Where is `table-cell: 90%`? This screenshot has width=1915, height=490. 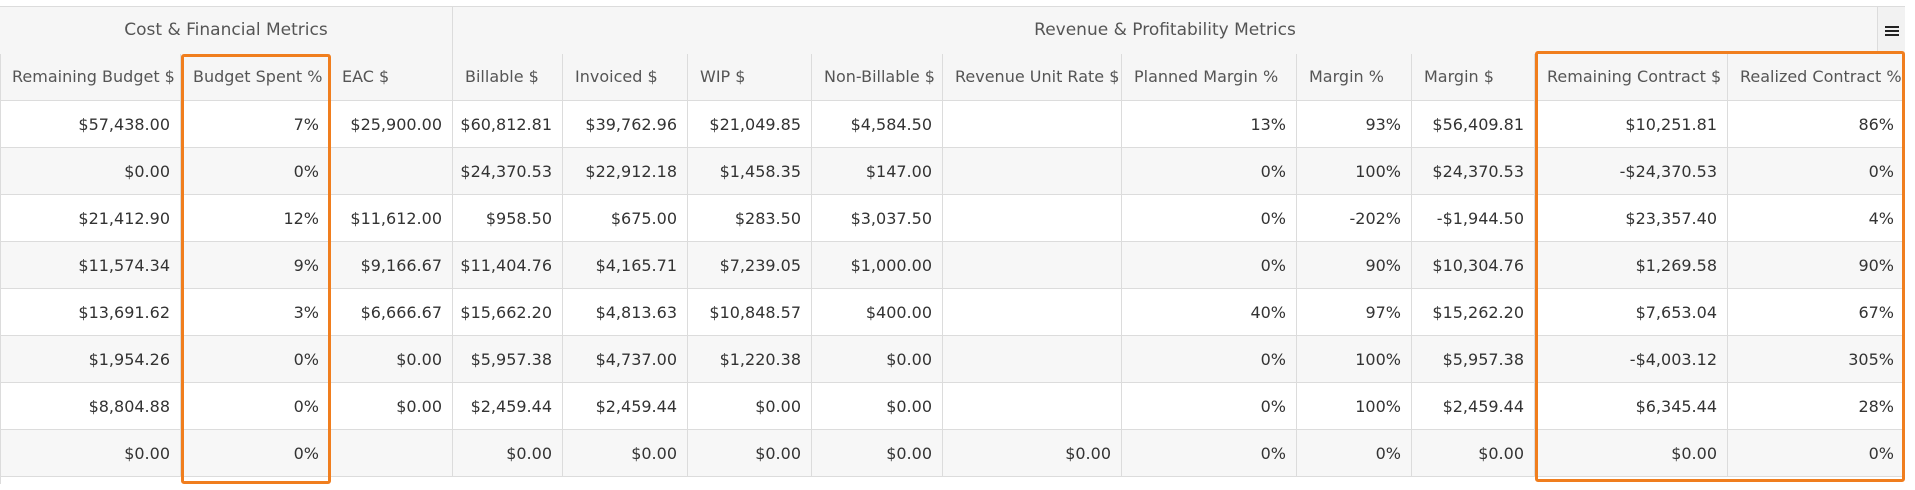 table-cell: 90% is located at coordinates (1816, 265).